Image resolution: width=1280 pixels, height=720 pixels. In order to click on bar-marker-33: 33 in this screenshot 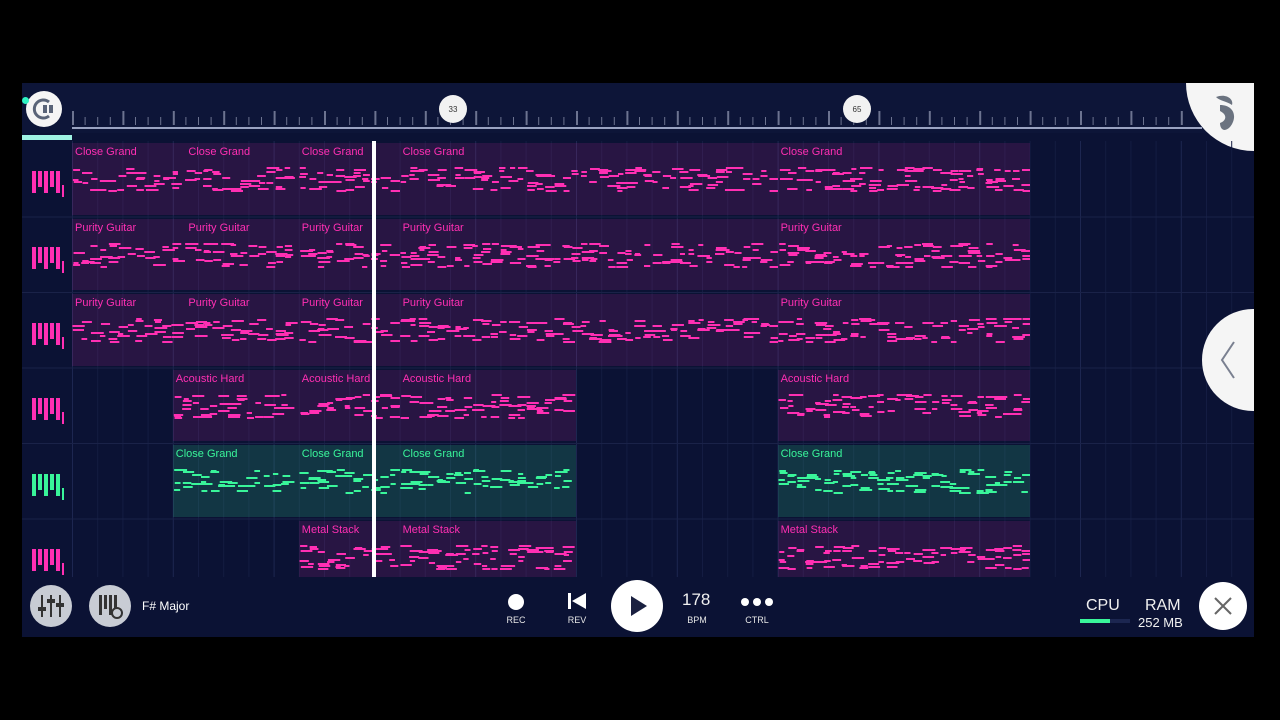, I will do `click(453, 109)`.